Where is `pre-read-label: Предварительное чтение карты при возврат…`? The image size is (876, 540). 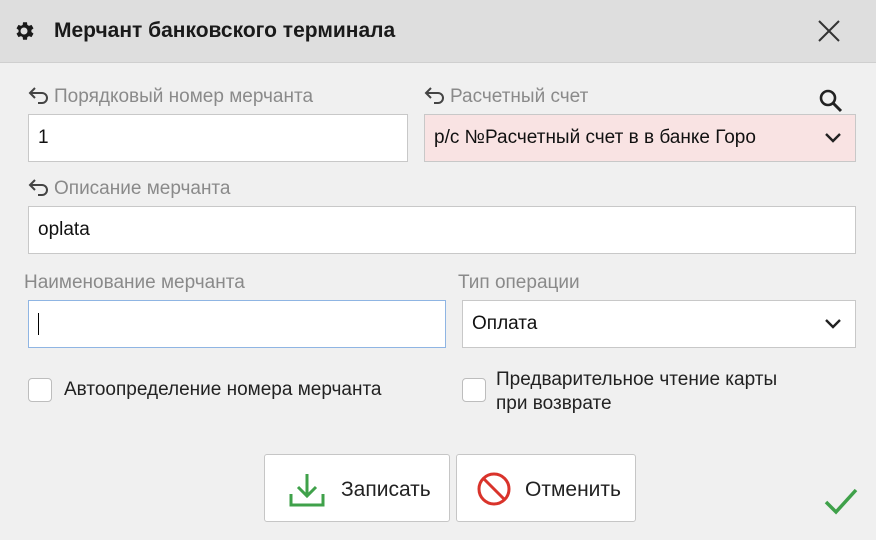 pre-read-label: Предварительное чтение карты при возврат… is located at coordinates (637, 391).